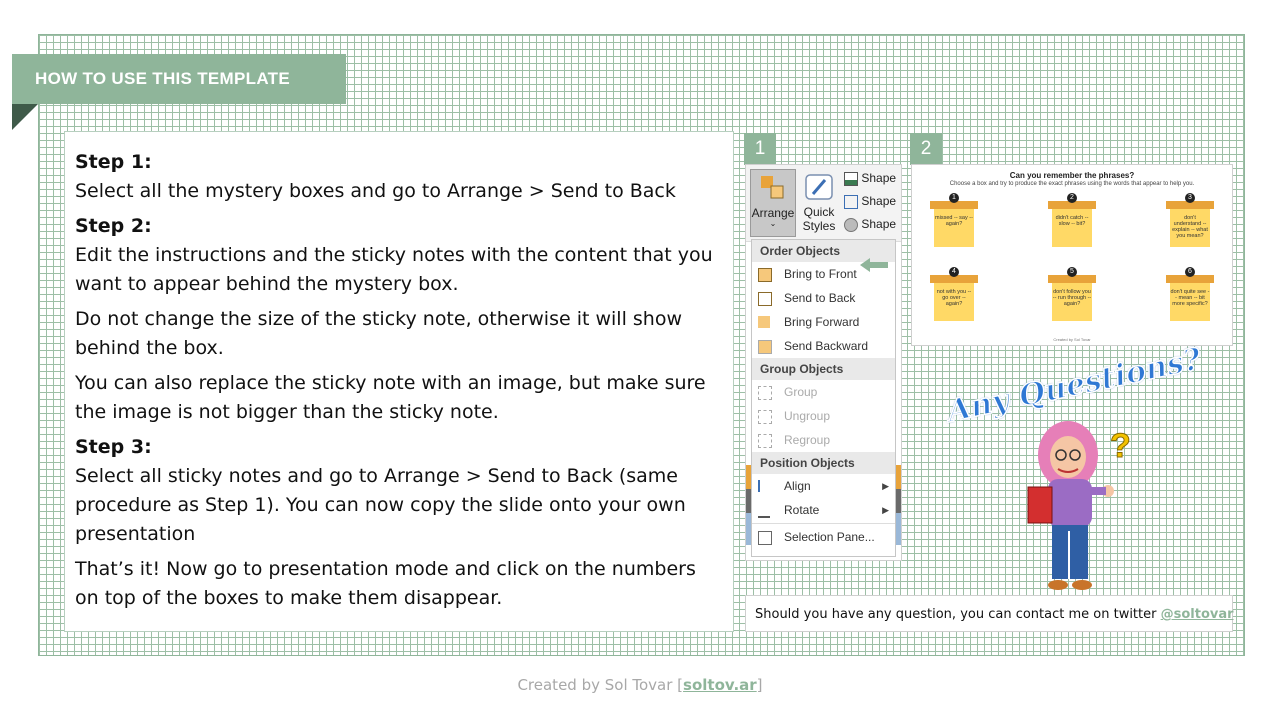  Describe the element at coordinates (773, 213) in the screenshot. I see `arrange-label: Arrange` at that location.